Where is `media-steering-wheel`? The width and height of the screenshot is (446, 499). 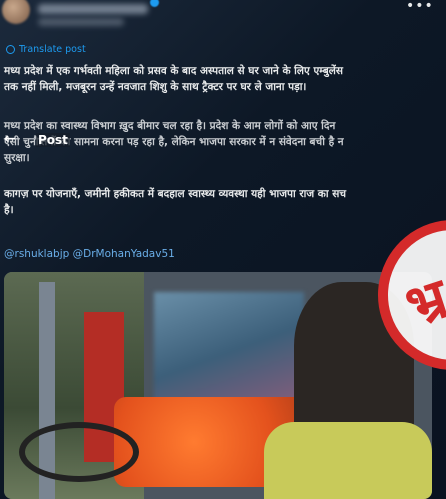
media-steering-wheel is located at coordinates (79, 452).